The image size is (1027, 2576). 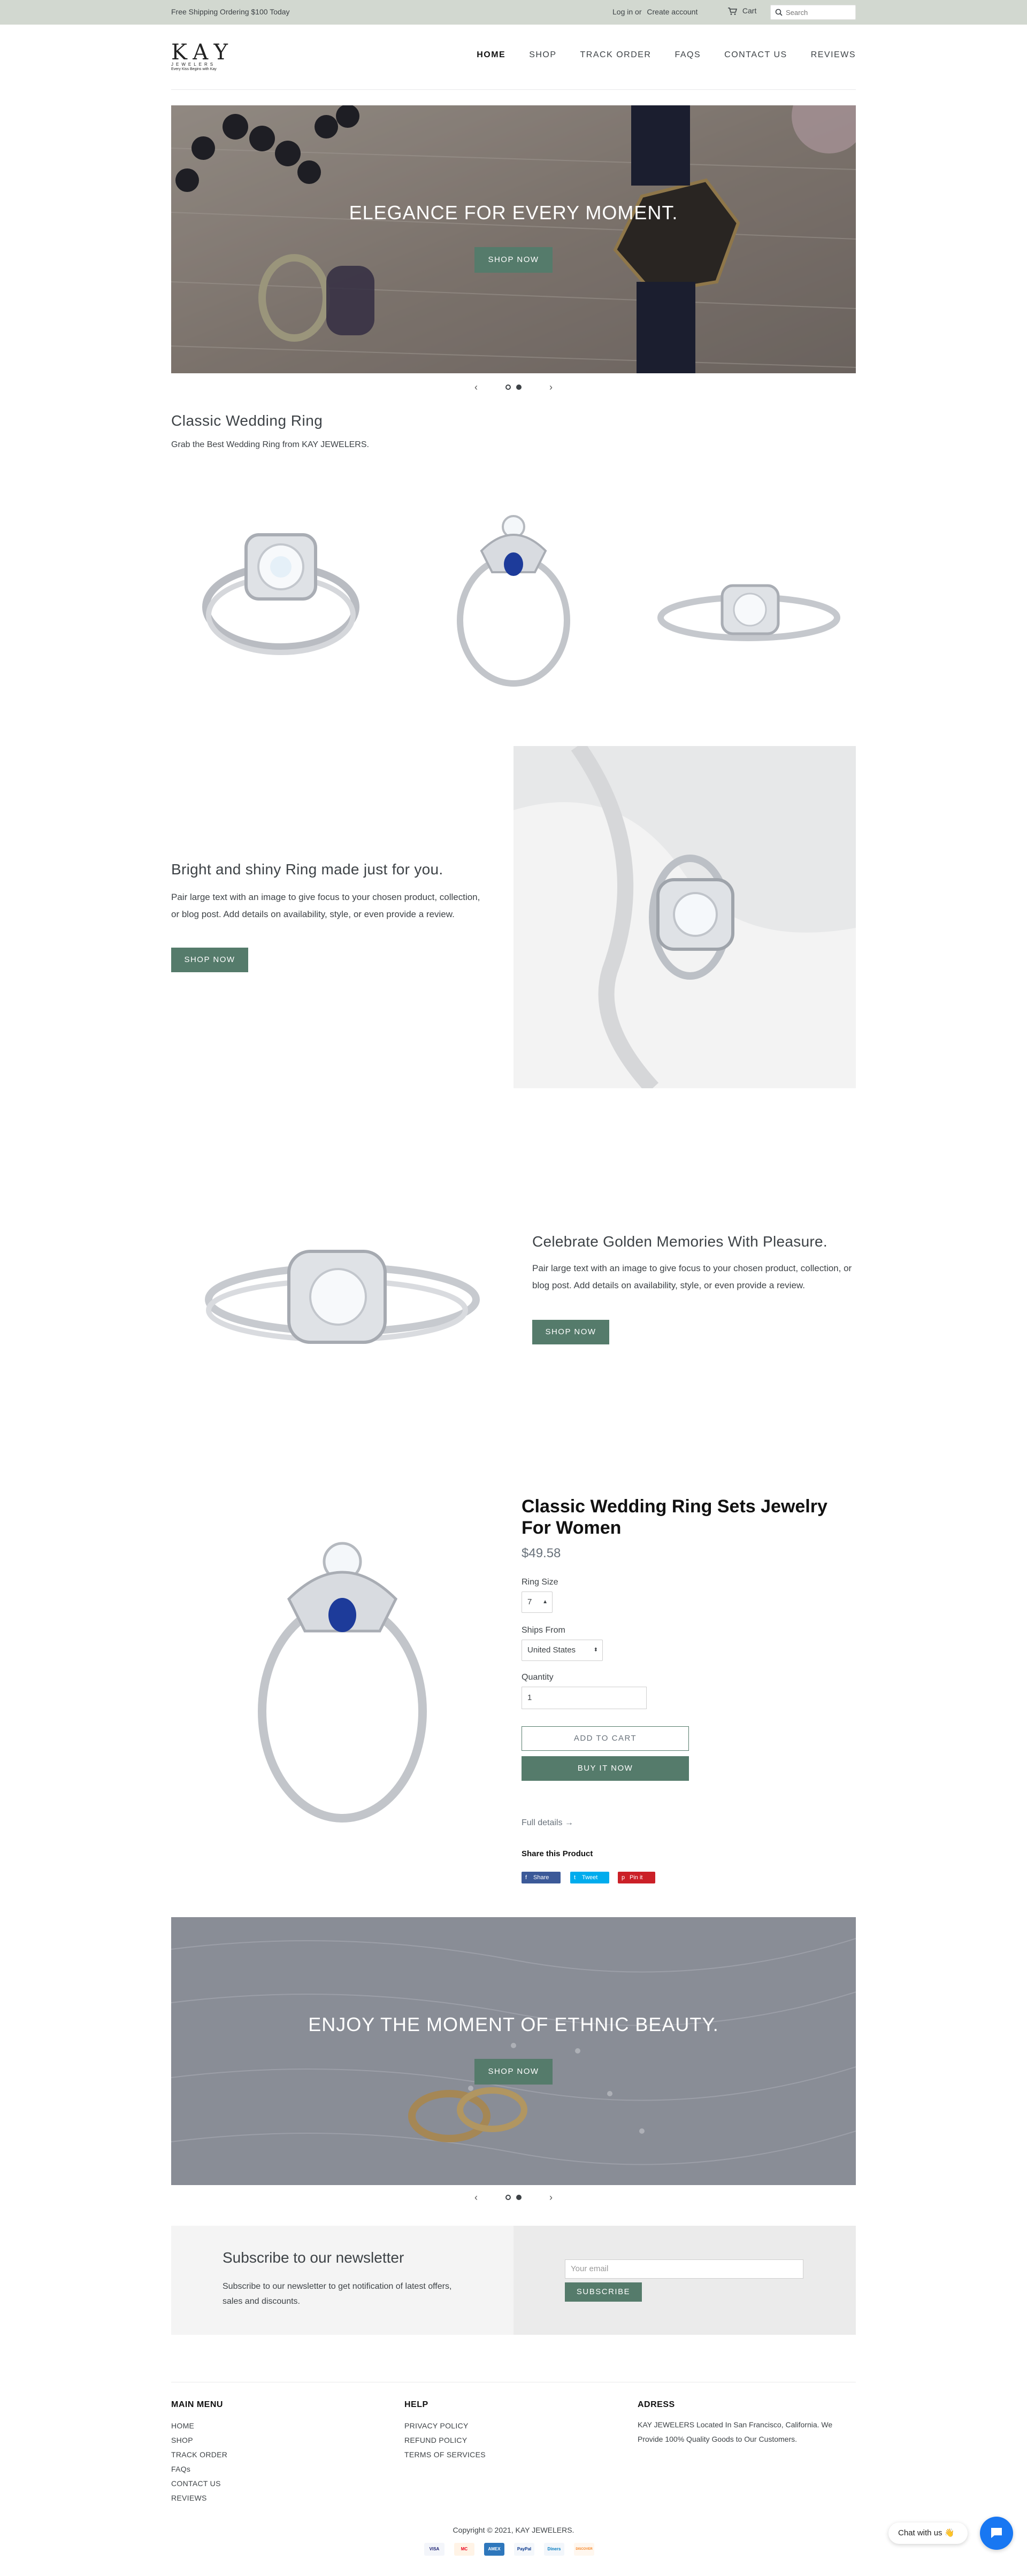 I want to click on share-twitter-label: Tweet, so click(x=590, y=1877).